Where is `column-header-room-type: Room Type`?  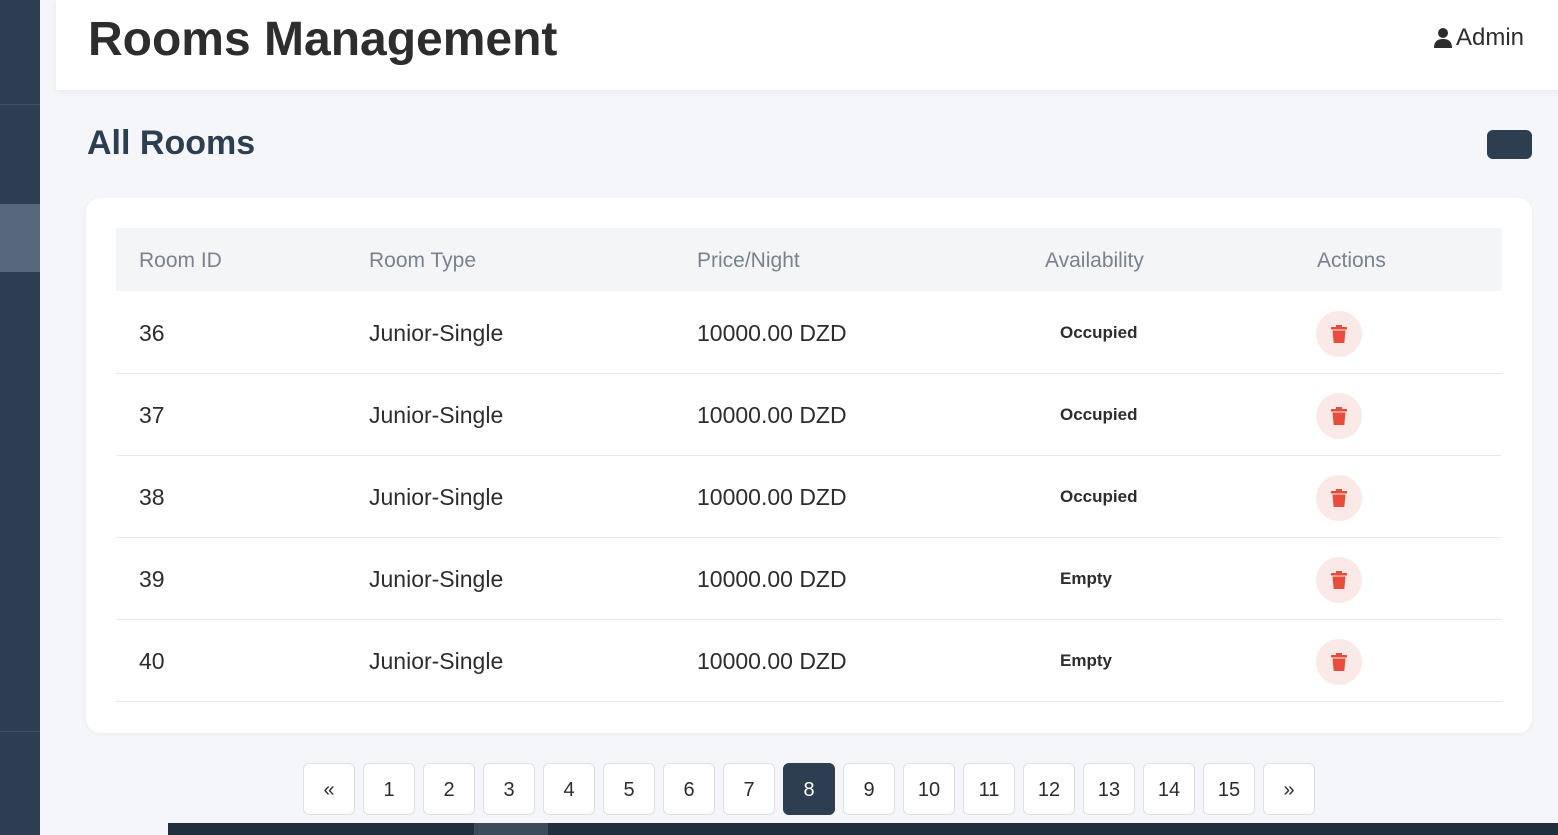 column-header-room-type: Room Type is located at coordinates (422, 260).